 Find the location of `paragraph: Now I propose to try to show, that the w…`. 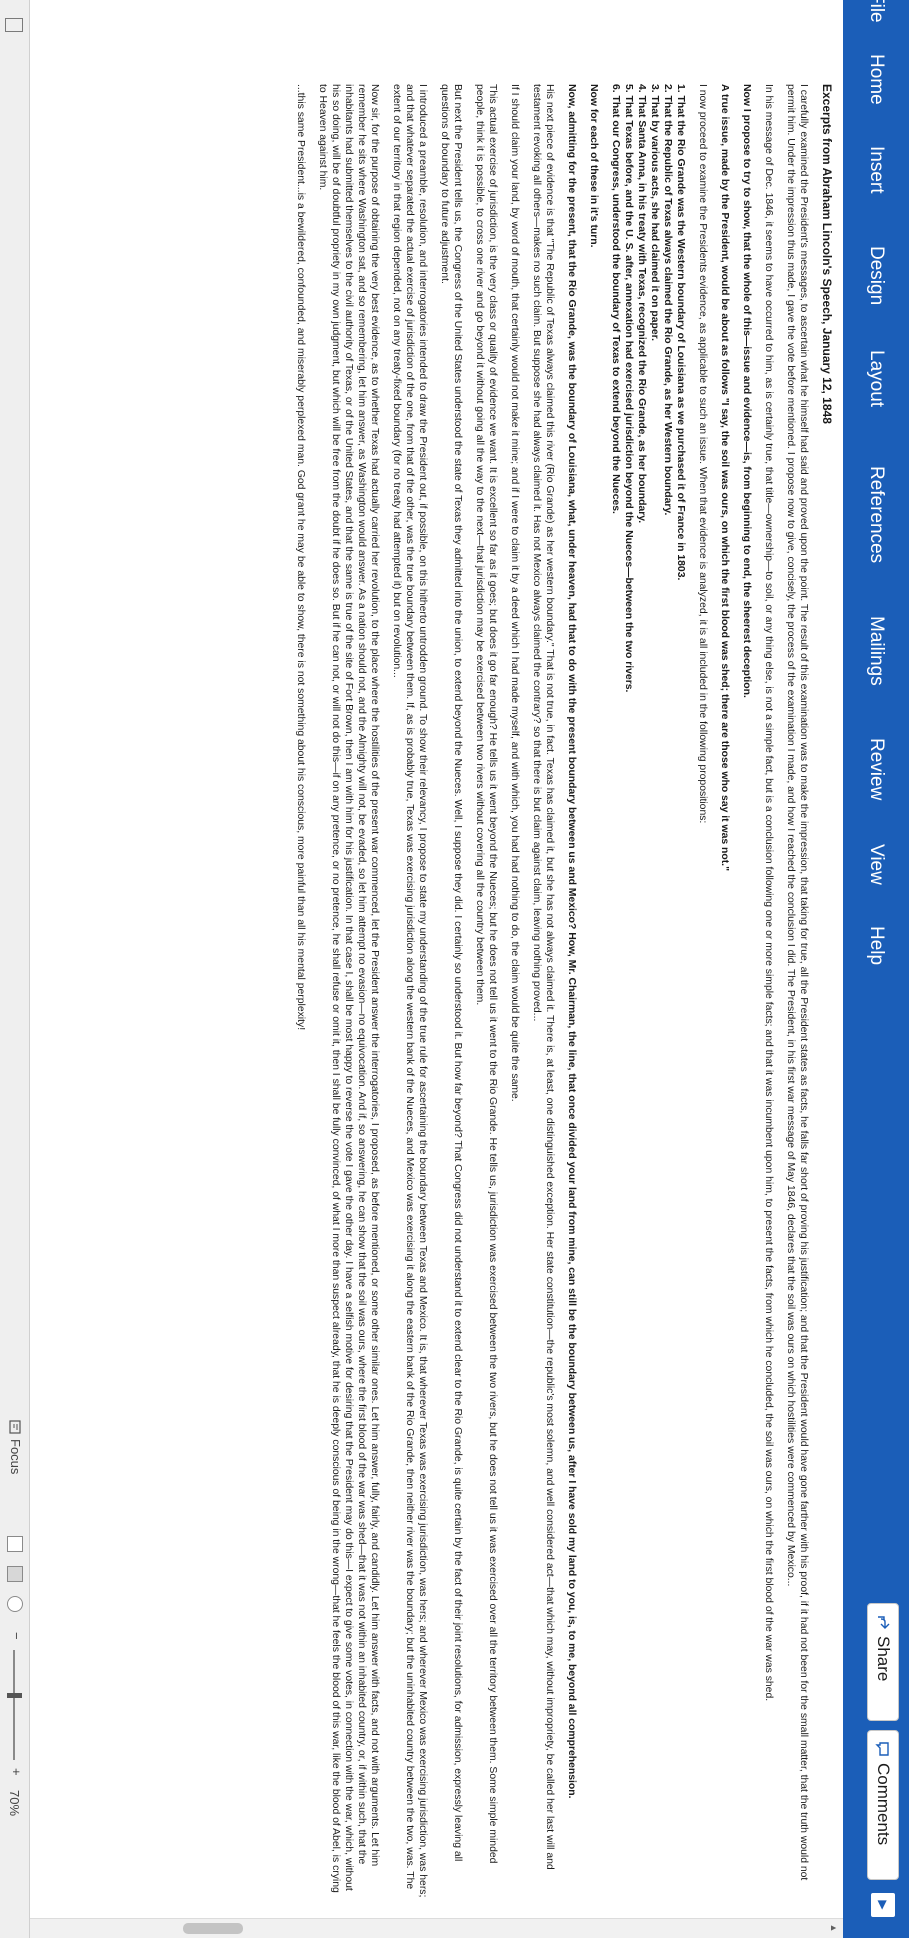

paragraph: Now I propose to try to show, that the w… is located at coordinates (746, 391).